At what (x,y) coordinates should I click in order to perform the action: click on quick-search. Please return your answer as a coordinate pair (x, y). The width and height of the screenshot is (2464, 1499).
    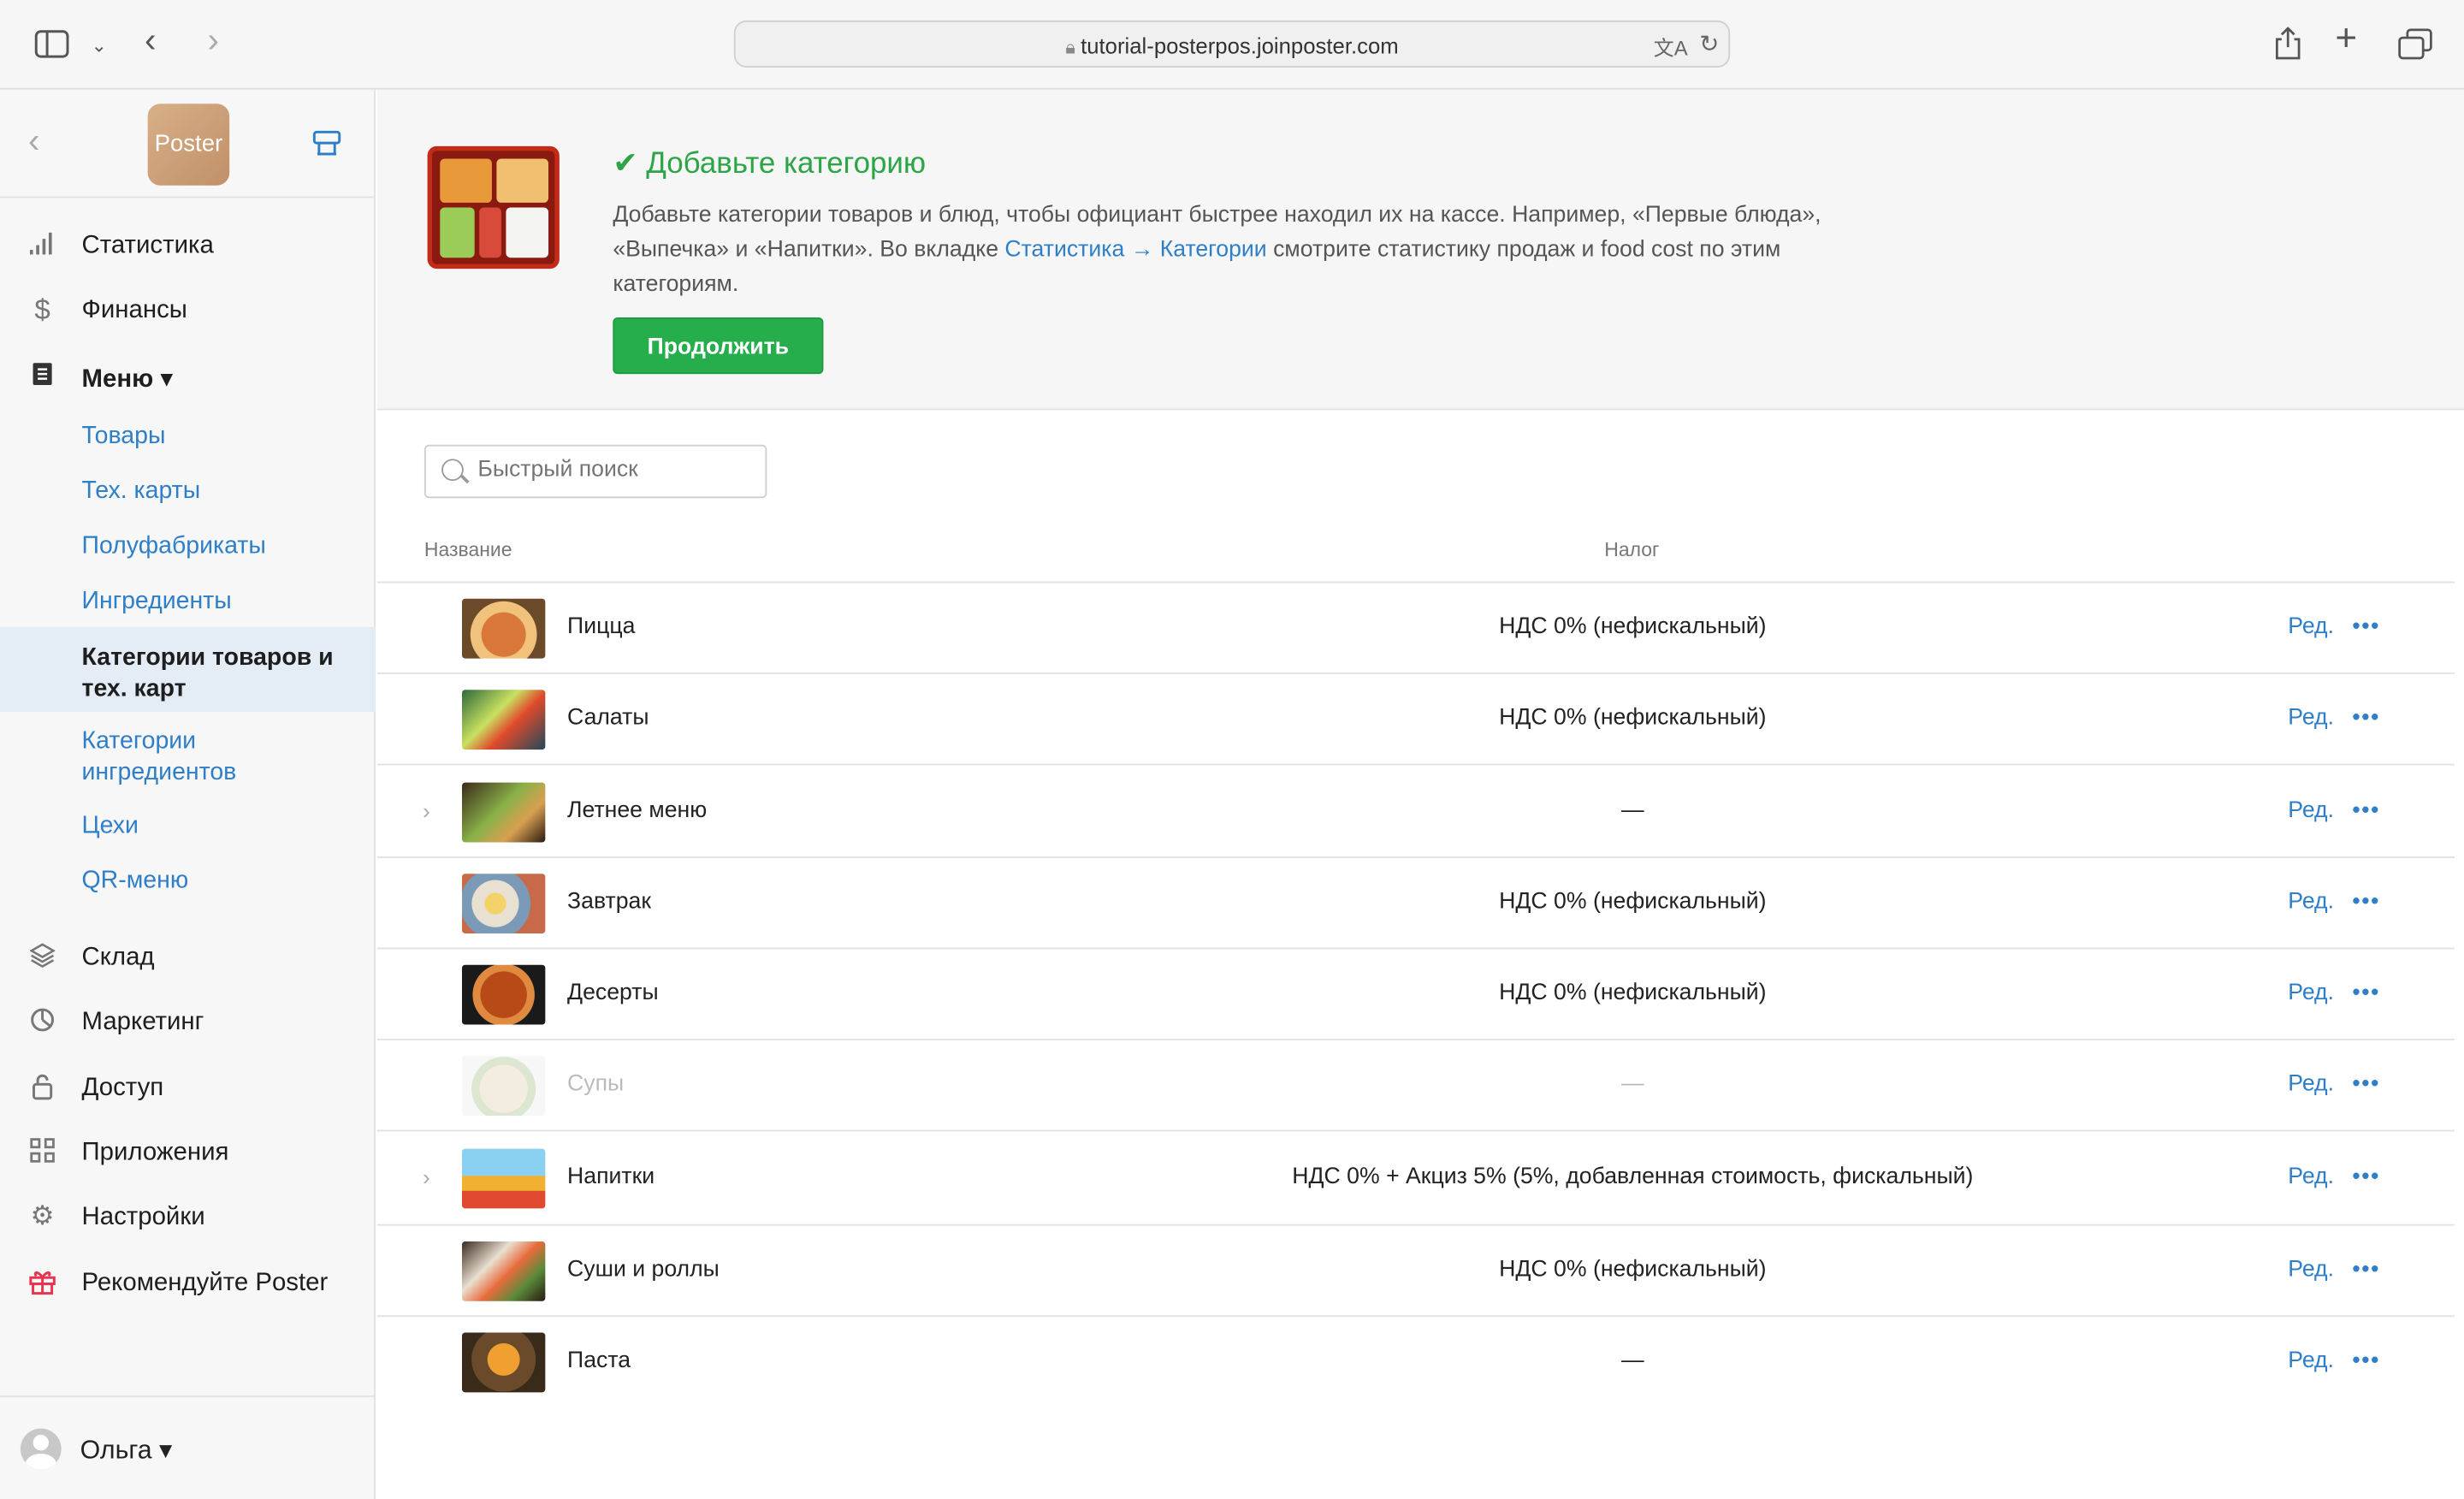
    Looking at the image, I should click on (595, 471).